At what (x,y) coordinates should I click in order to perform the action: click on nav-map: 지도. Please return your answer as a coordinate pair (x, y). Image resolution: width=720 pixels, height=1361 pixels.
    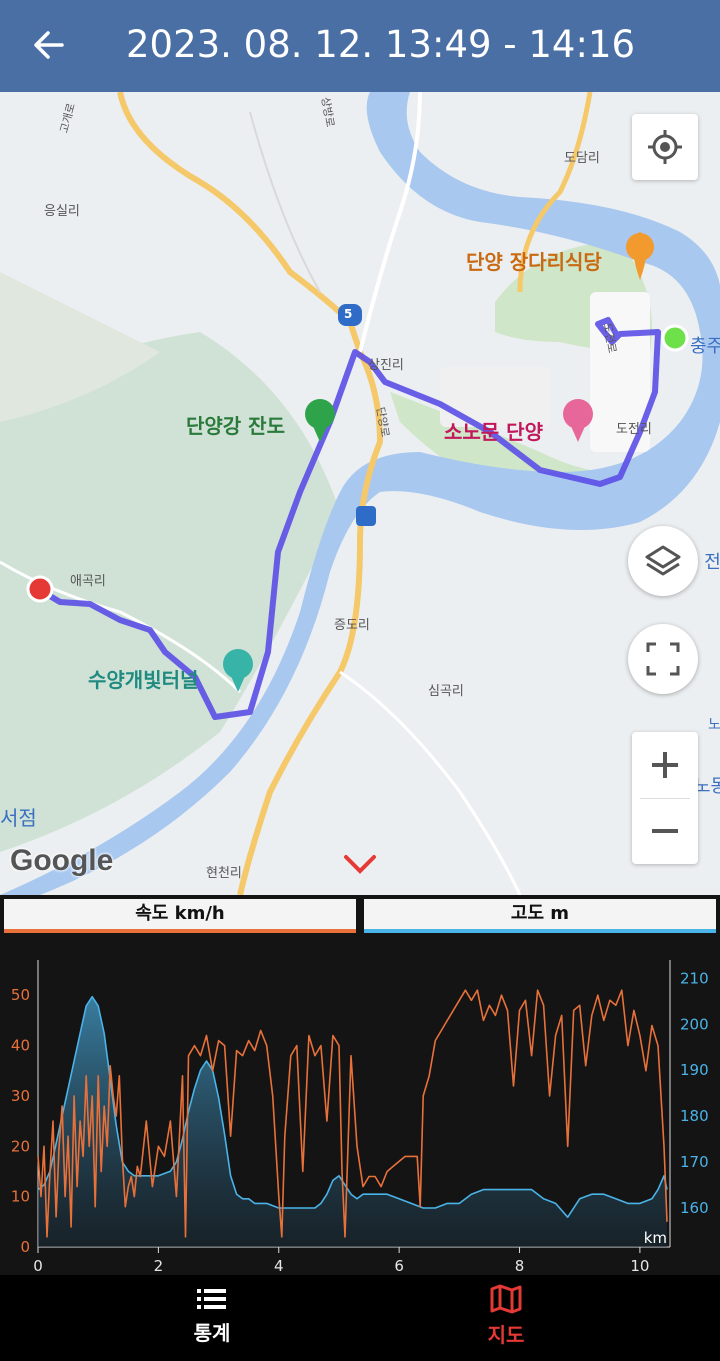
    Looking at the image, I should click on (506, 1315).